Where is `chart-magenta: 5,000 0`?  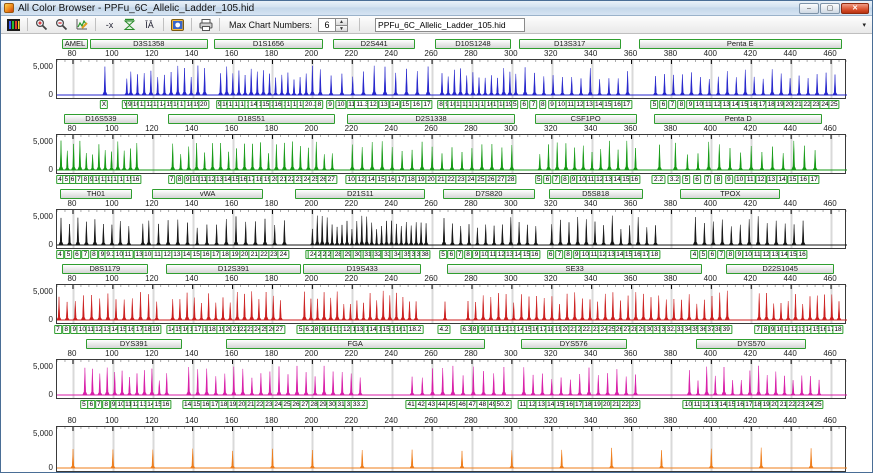 chart-magenta: 5,000 0 is located at coordinates (440, 379).